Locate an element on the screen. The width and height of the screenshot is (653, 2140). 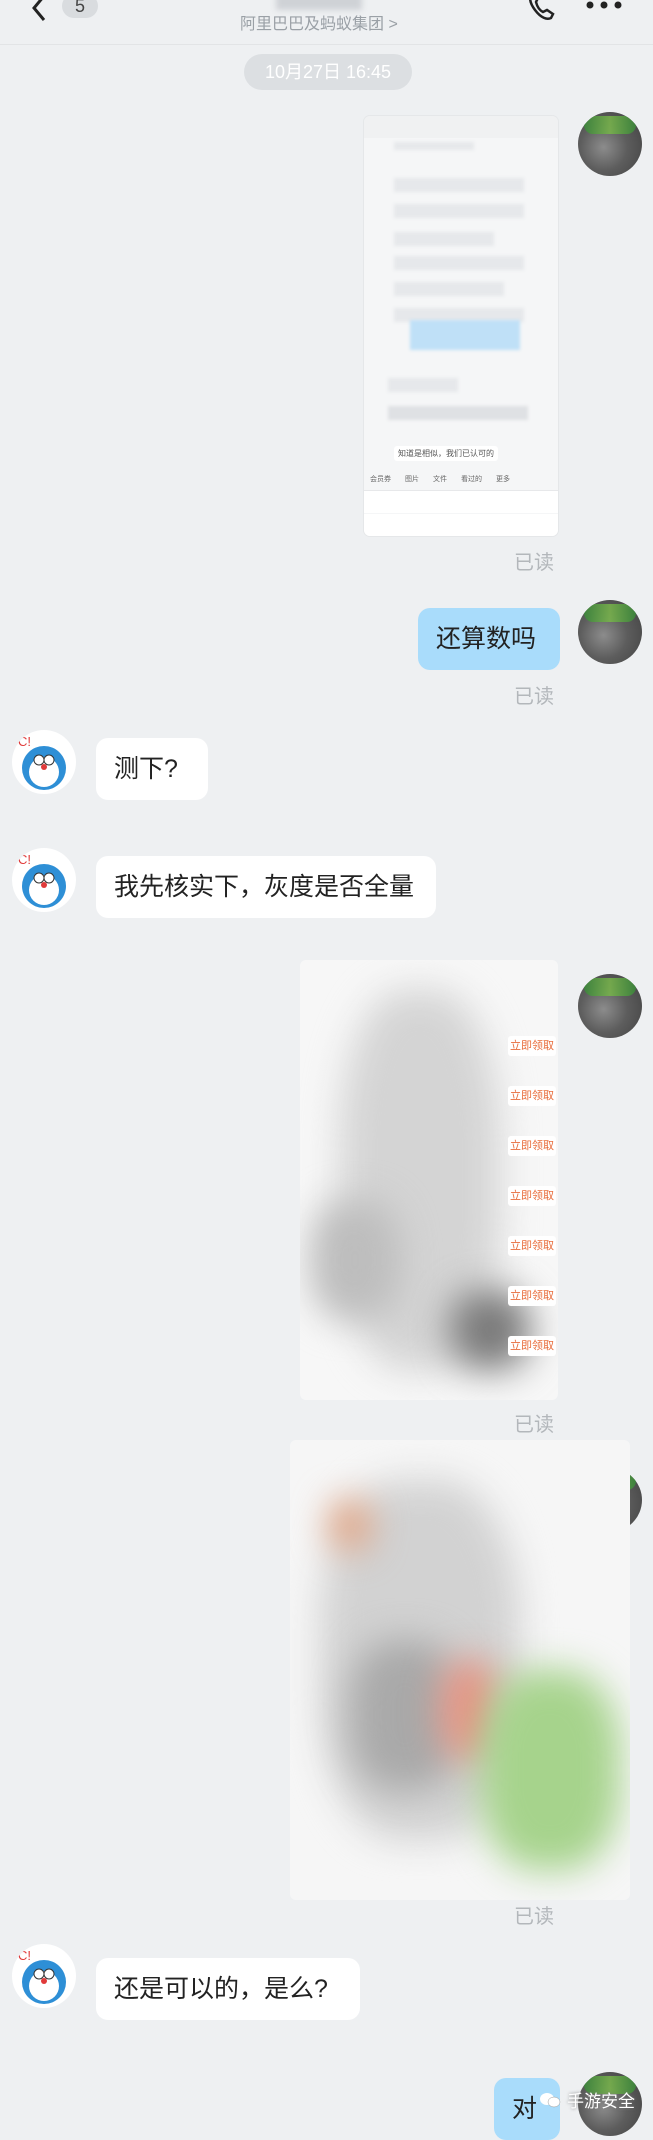
screenshot-toolbar-item: 看过的 is located at coordinates (471, 479).